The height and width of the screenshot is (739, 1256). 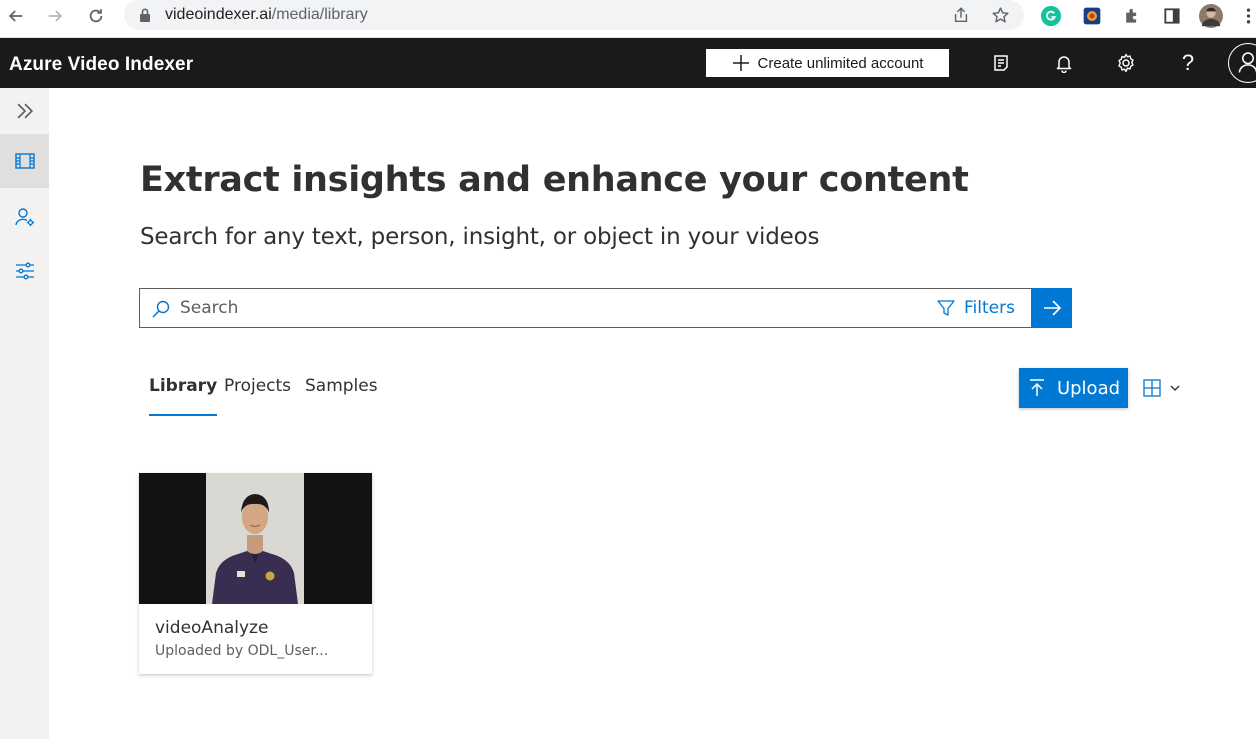 I want to click on sliders-icon, so click(x=24, y=271).